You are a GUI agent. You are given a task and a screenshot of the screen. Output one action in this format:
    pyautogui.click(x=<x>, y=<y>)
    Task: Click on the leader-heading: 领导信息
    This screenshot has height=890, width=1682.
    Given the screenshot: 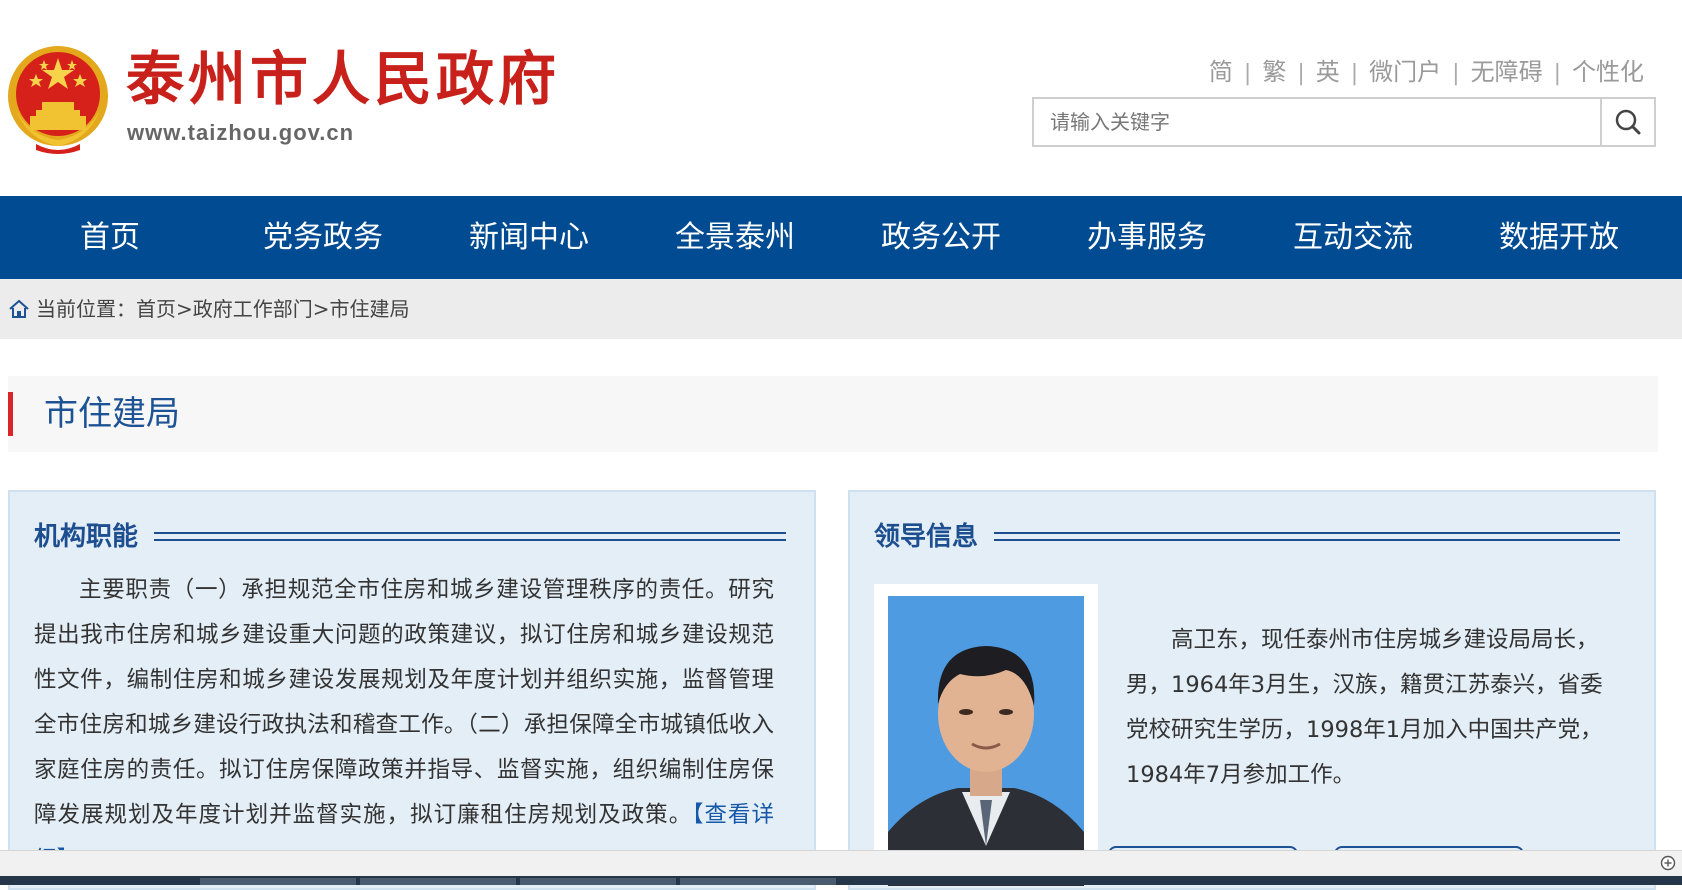 What is the action you would take?
    pyautogui.click(x=926, y=537)
    